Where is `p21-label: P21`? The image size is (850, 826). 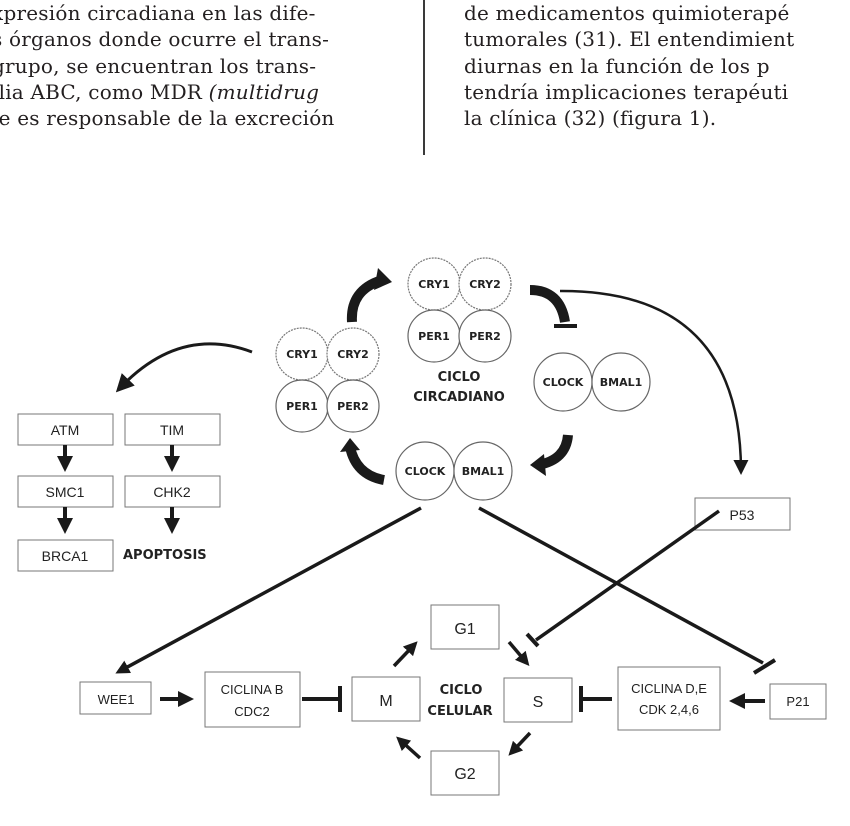
p21-label: P21 is located at coordinates (797, 701).